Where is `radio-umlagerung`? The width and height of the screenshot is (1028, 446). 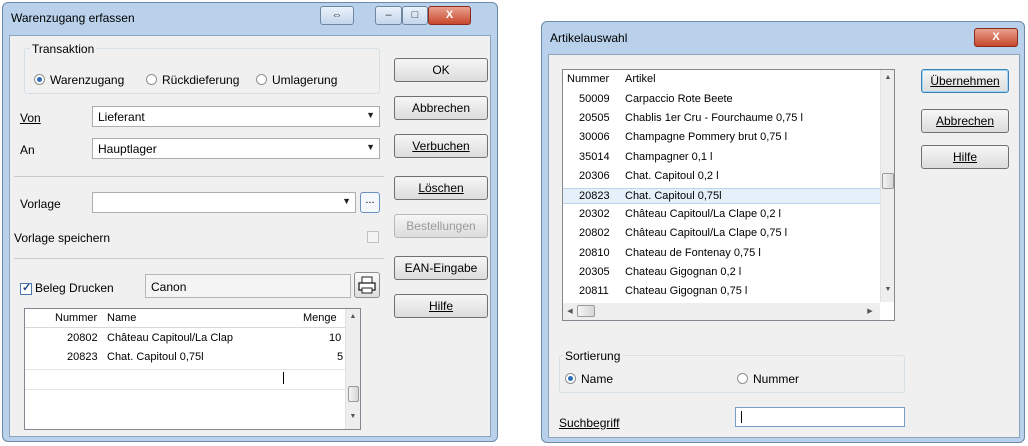 radio-umlagerung is located at coordinates (261, 79).